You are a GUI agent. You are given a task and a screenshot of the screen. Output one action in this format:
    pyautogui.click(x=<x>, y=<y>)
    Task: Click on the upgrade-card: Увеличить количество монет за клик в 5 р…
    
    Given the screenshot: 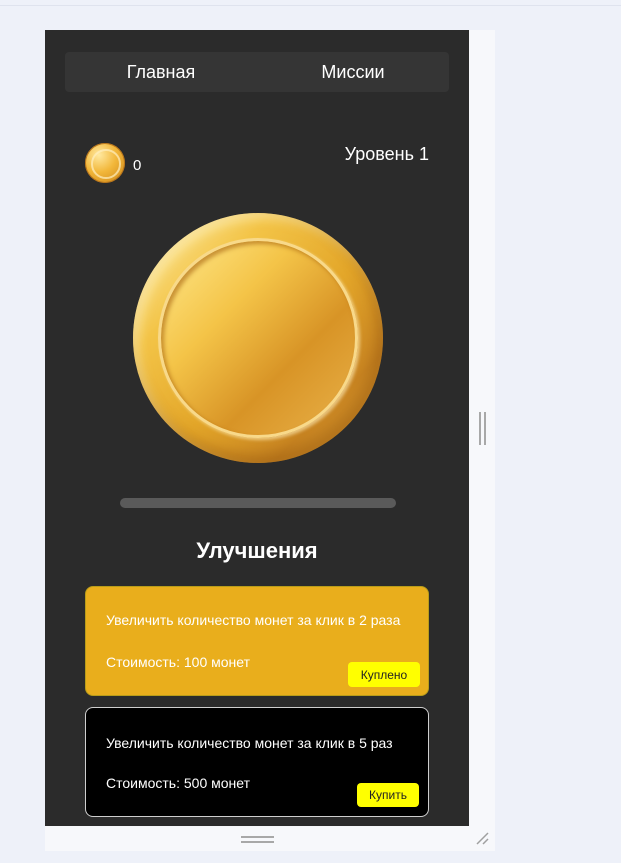 What is the action you would take?
    pyautogui.click(x=257, y=762)
    